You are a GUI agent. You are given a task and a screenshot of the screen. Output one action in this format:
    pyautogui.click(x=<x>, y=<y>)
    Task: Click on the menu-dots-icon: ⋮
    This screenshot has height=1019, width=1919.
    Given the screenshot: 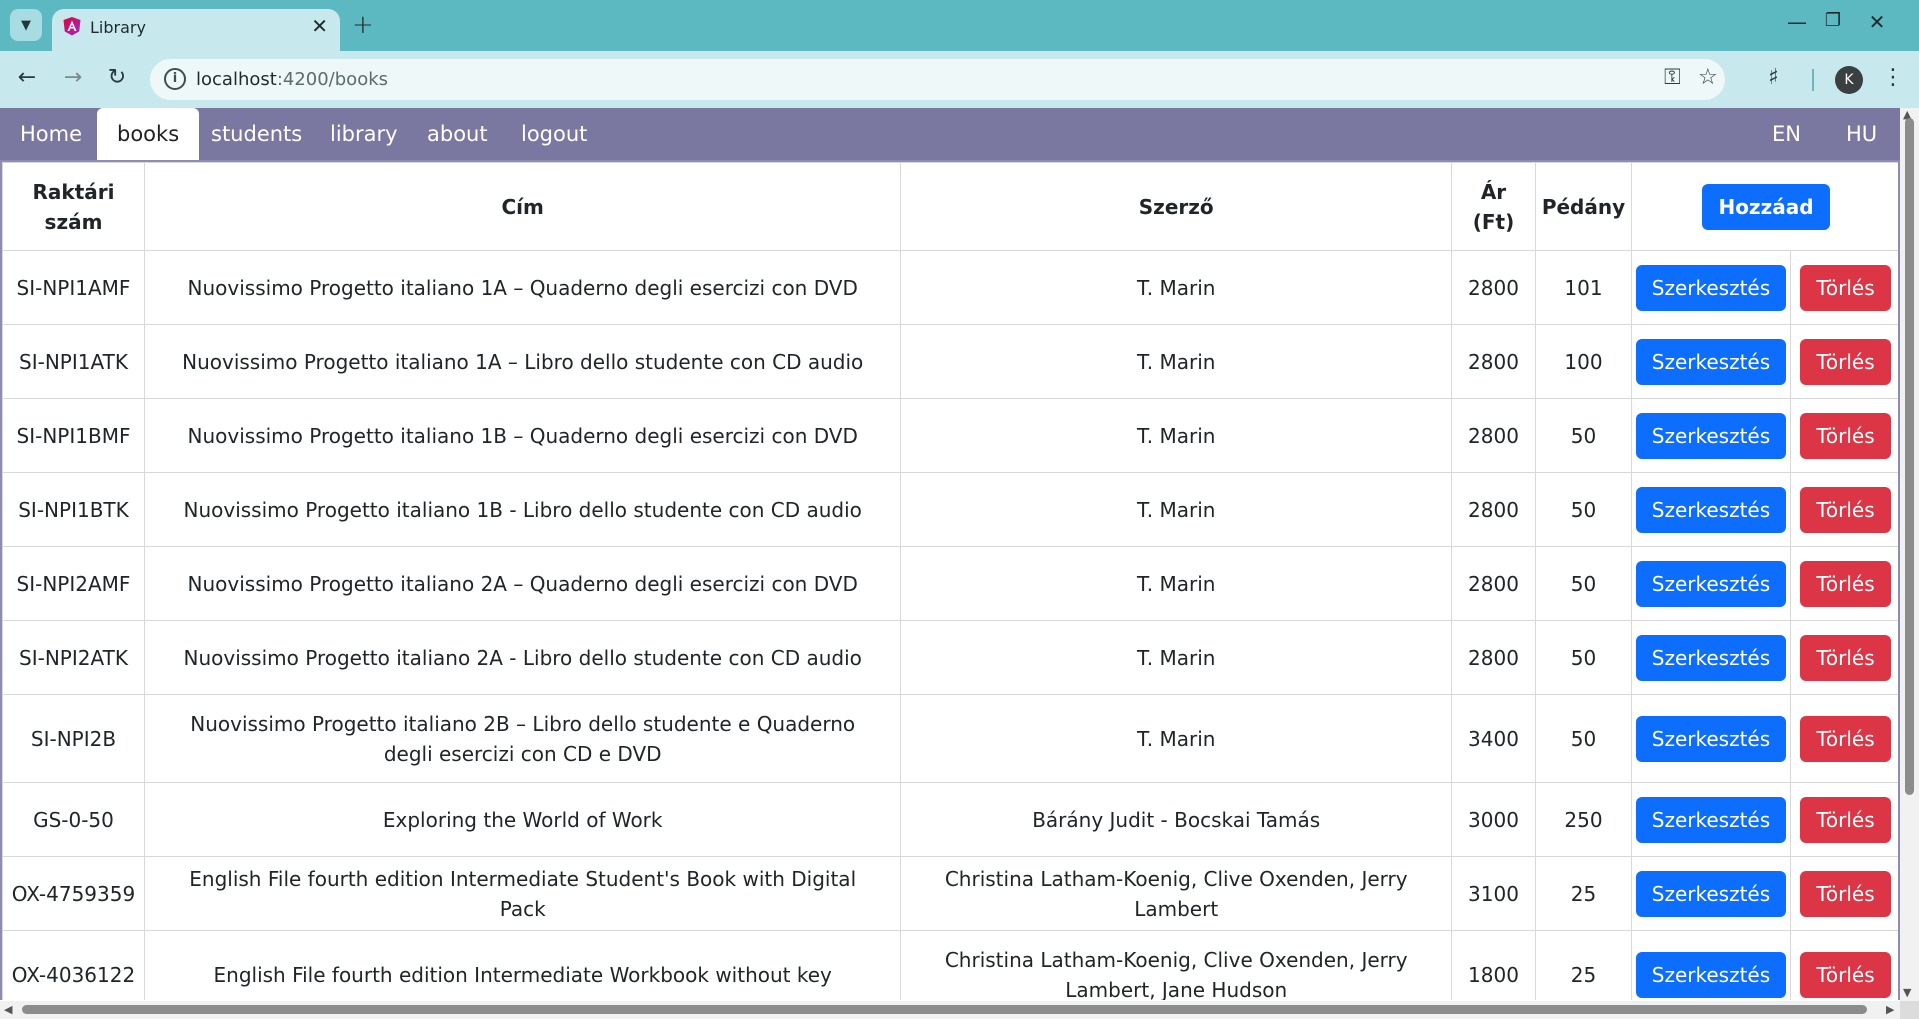 What is the action you would take?
    pyautogui.click(x=1893, y=77)
    